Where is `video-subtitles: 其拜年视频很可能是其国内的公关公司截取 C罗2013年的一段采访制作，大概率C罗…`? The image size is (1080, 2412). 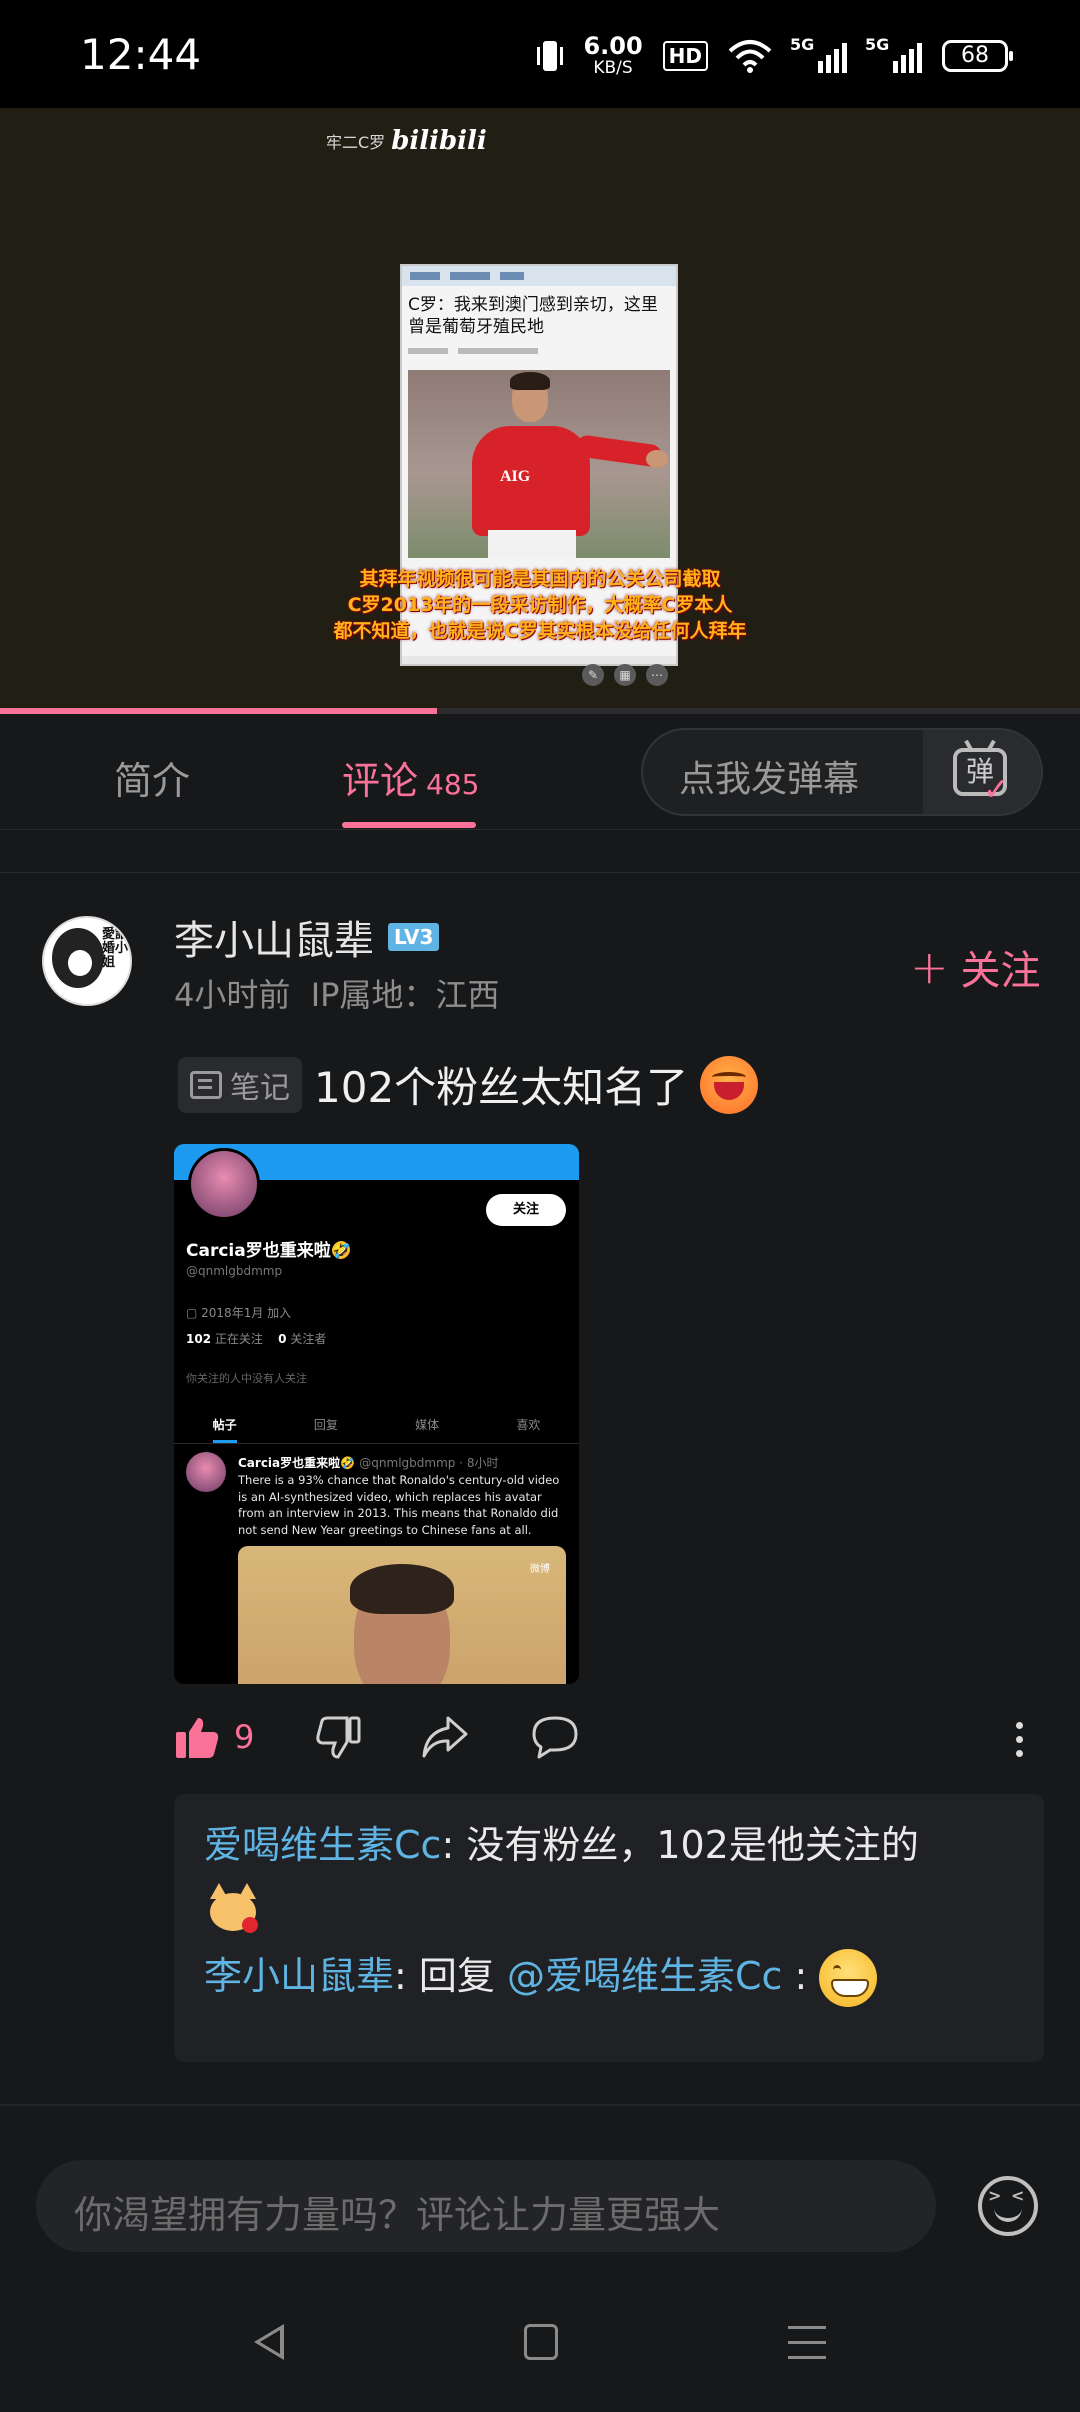 video-subtitles: 其拜年视频很可能是其国内的公关公司截取 C罗2013年的一段采访制作，大概率C罗… is located at coordinates (540, 605).